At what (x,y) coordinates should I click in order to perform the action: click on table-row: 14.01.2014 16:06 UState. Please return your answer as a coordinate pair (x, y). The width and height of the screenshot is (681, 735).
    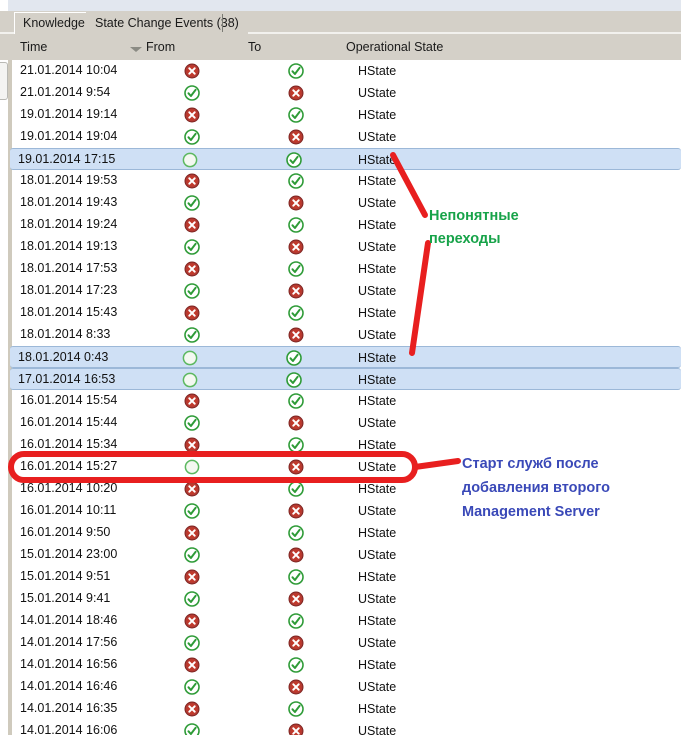
    Looking at the image, I should click on (346, 727).